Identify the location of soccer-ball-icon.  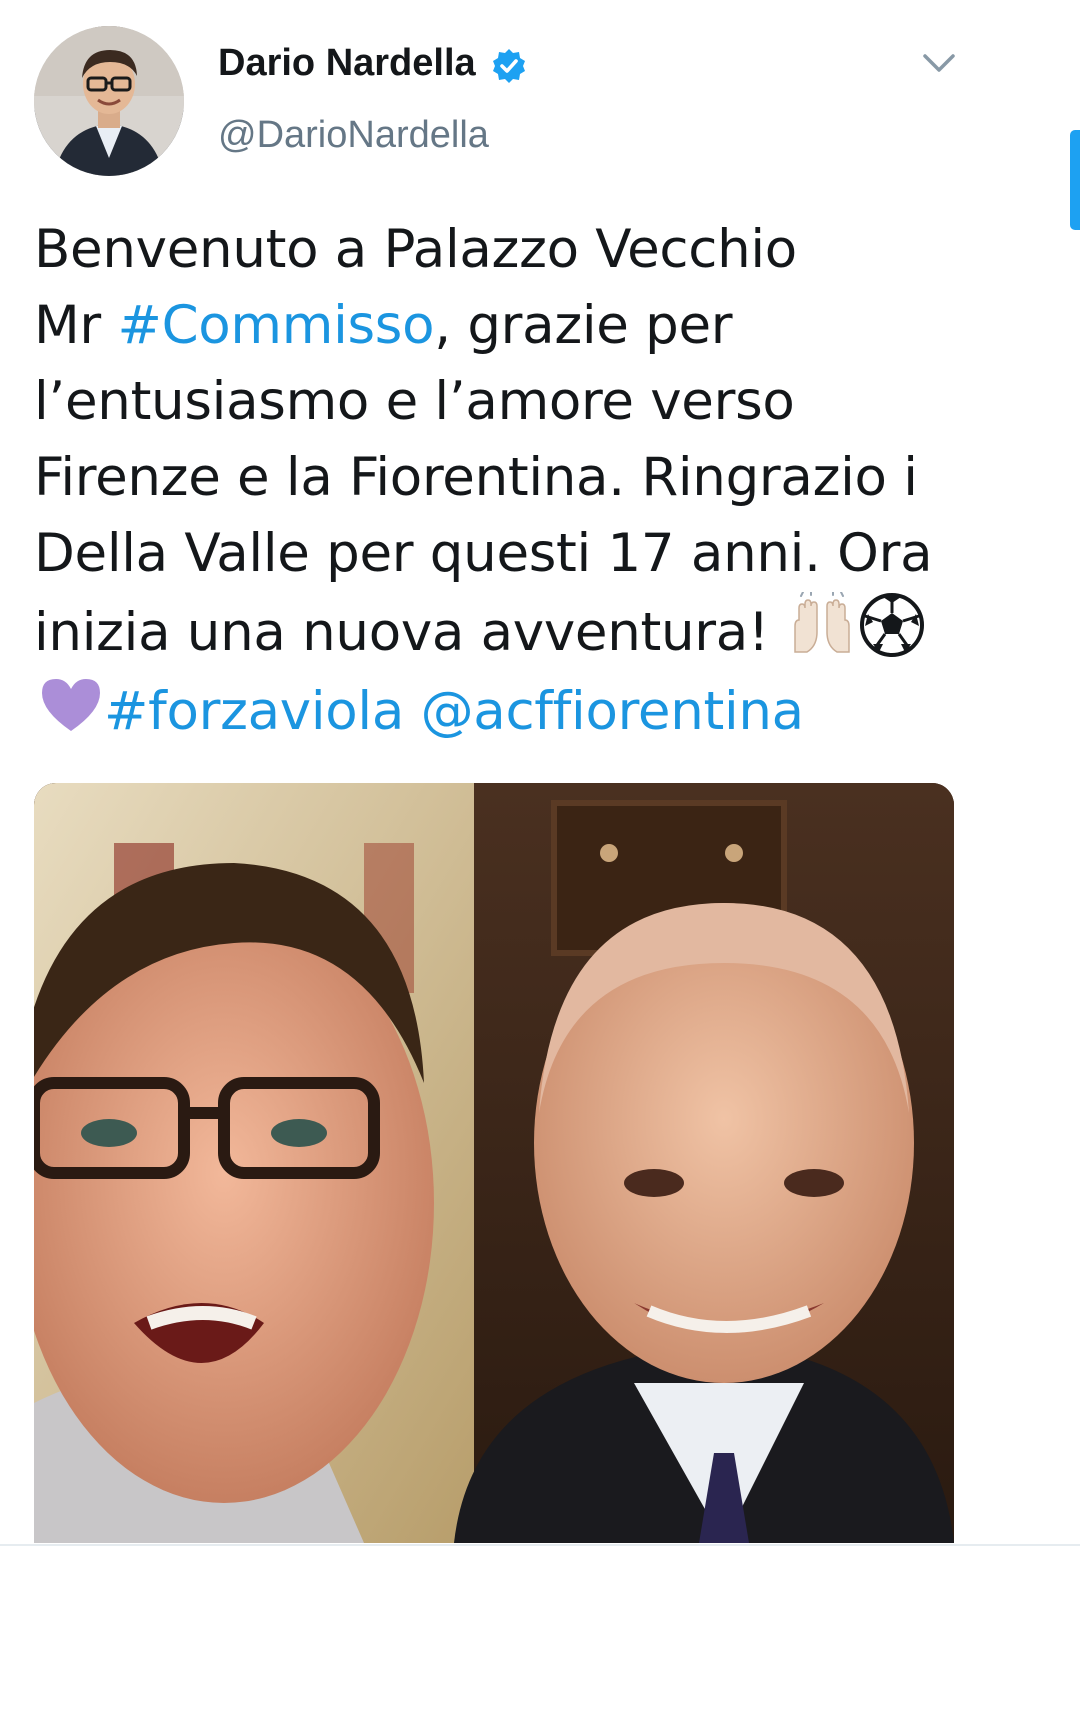
(892, 625).